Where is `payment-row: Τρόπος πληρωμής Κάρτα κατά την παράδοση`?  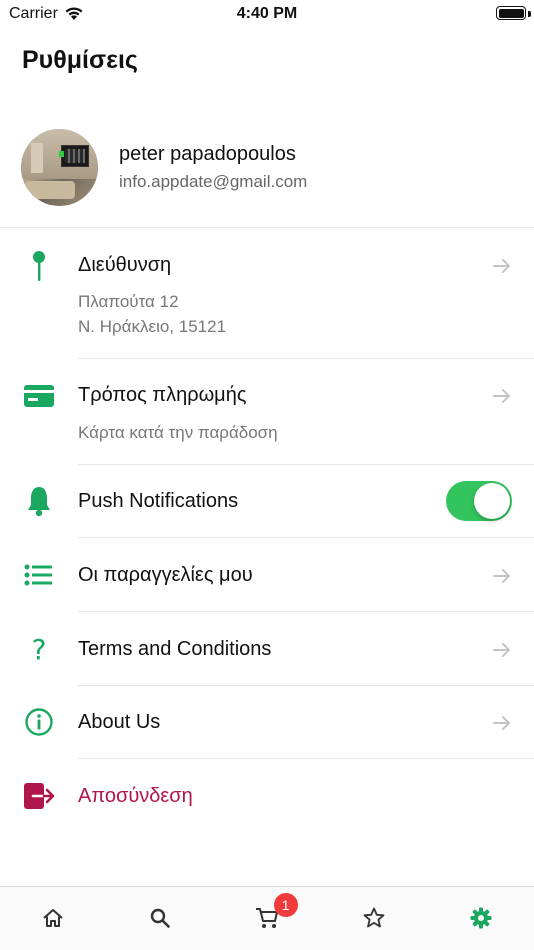
payment-row: Τρόπος πληρωμής Κάρτα κατά την παράδοση is located at coordinates (267, 412).